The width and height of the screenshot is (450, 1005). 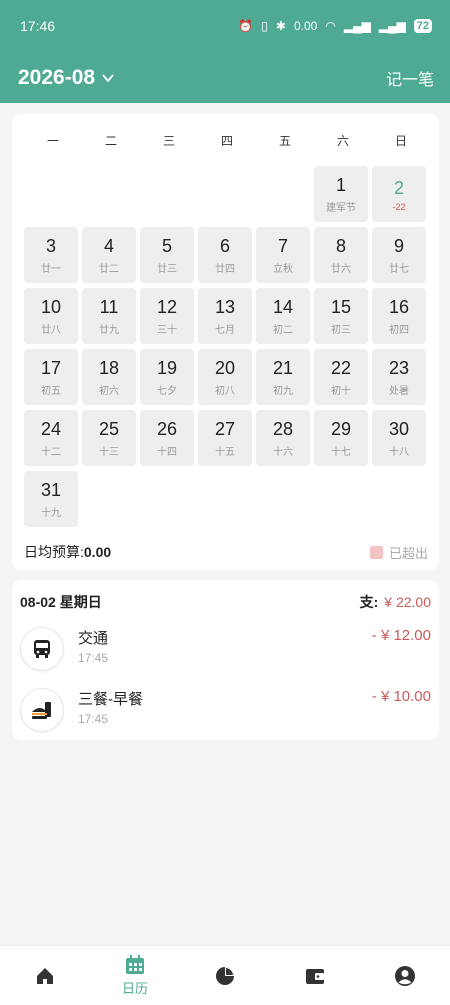 What do you see at coordinates (42, 710) in the screenshot?
I see `breakfast-icon` at bounding box center [42, 710].